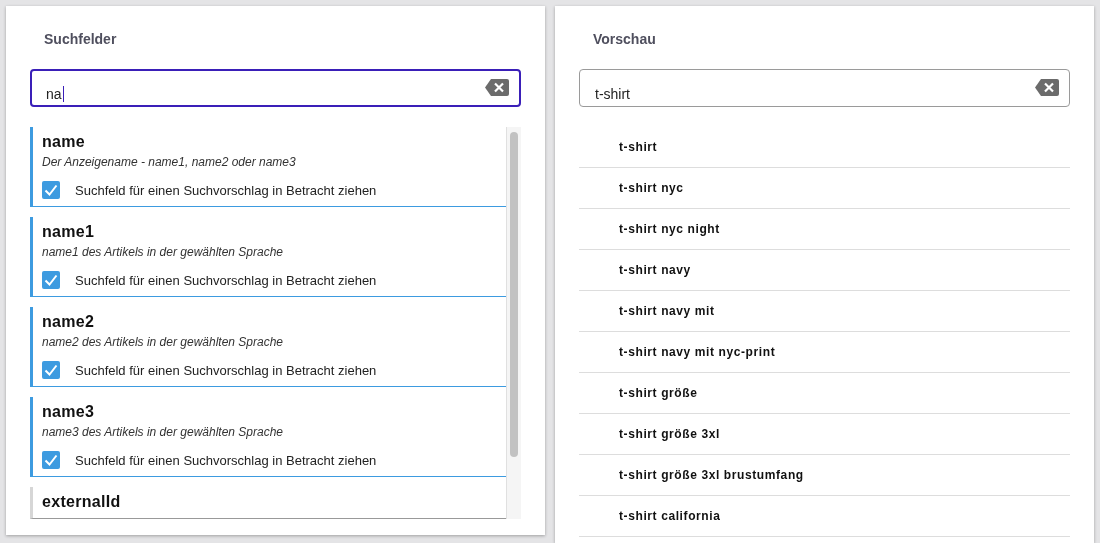 The image size is (1100, 543). What do you see at coordinates (655, 270) in the screenshot?
I see `suggestion: t-shirt navy` at bounding box center [655, 270].